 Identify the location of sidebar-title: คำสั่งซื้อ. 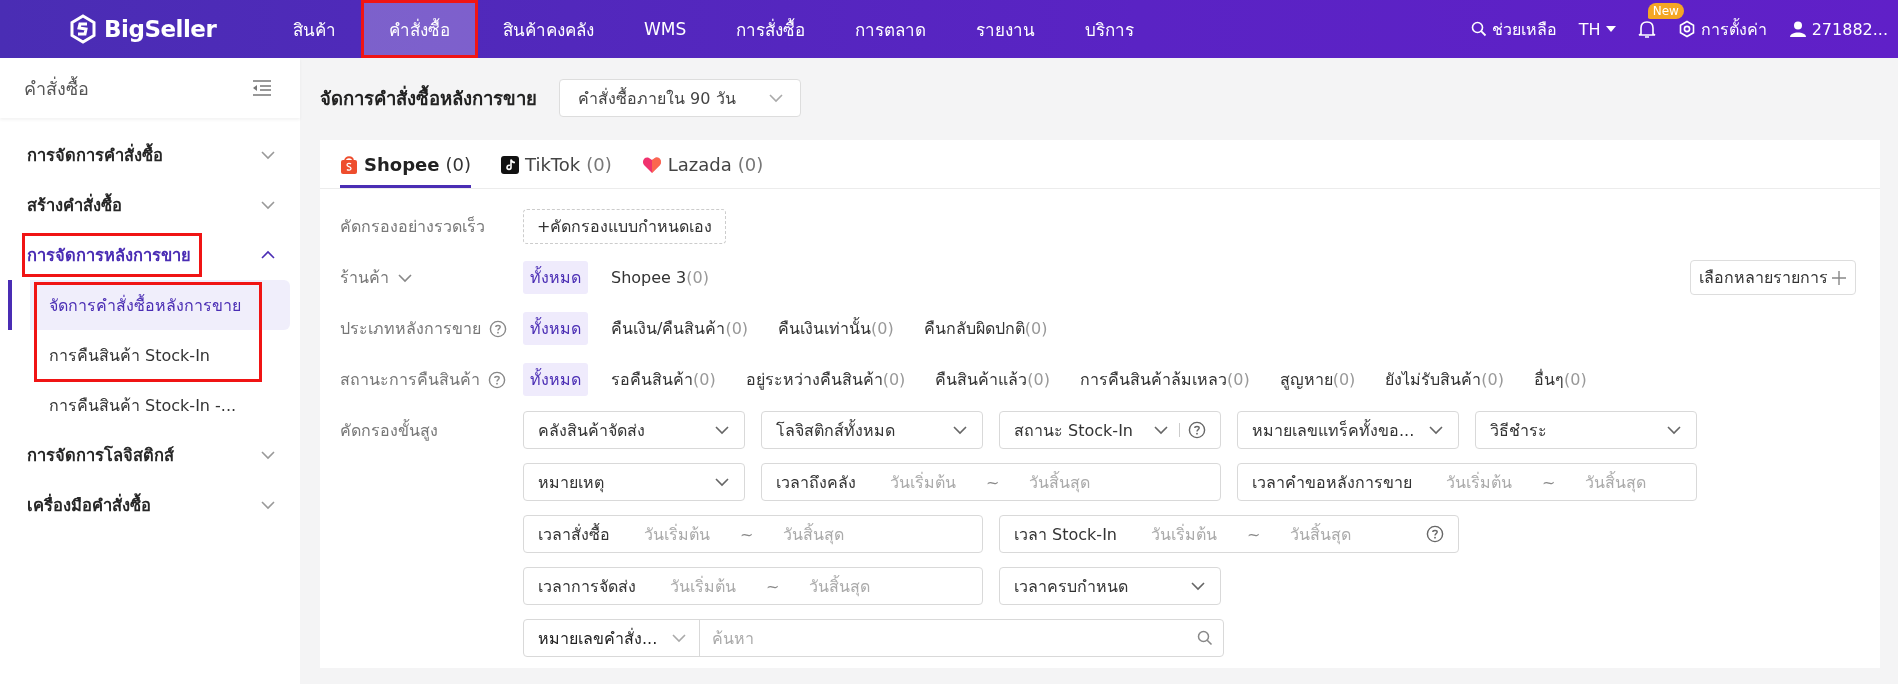
(56, 88).